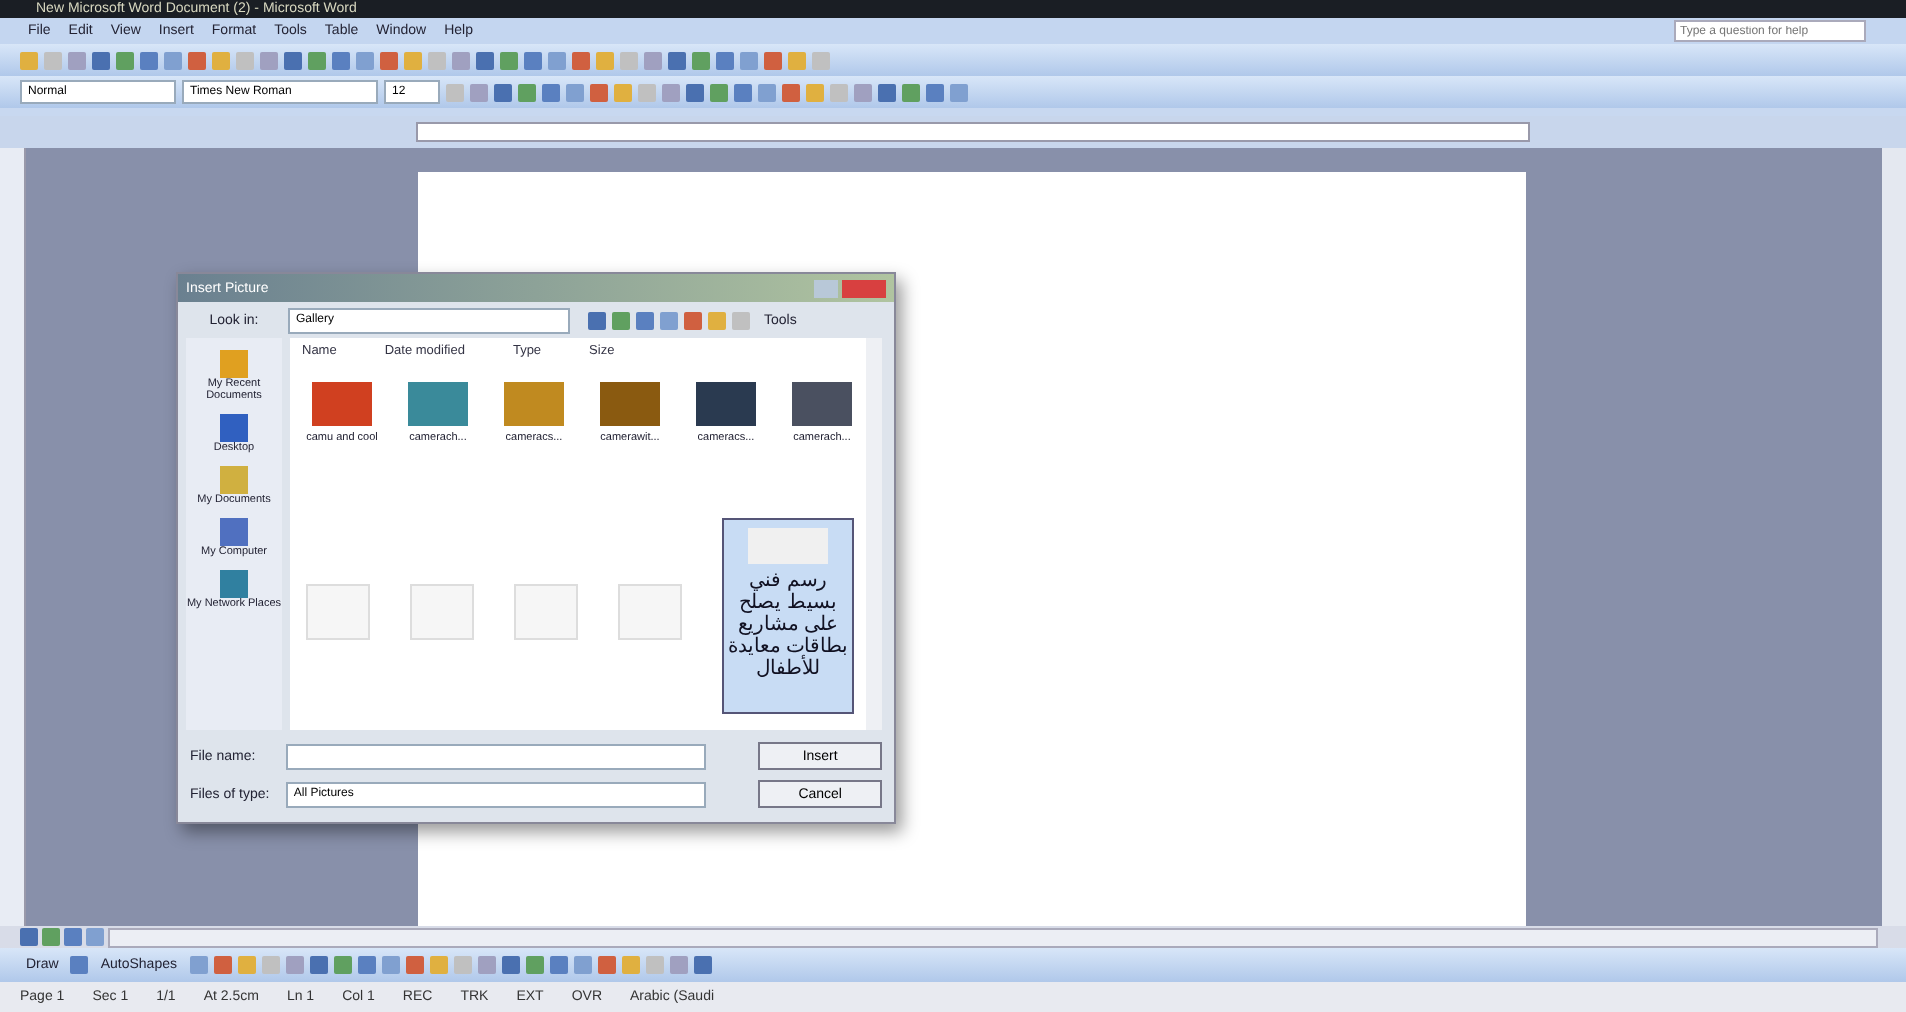  What do you see at coordinates (788, 625) in the screenshot?
I see `tooltip-text: رسم فني بسيط يصلح على مشاريع بطاقات معايدة للأطفال` at bounding box center [788, 625].